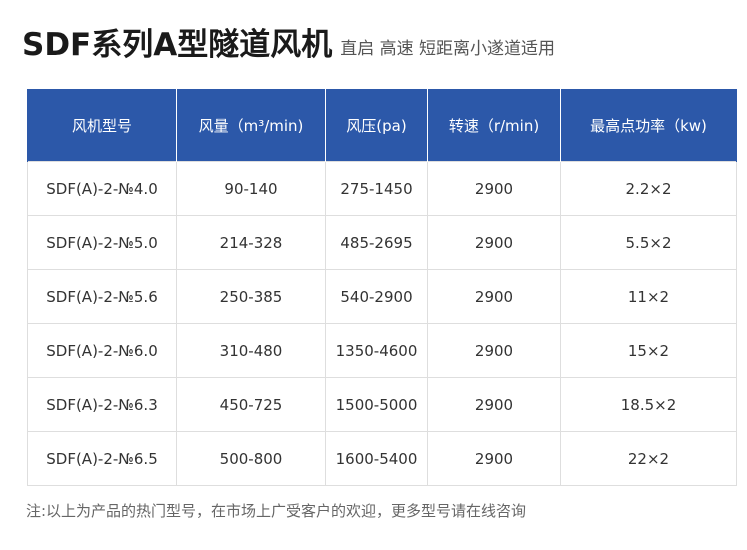 The image size is (747, 550). What do you see at coordinates (376, 125) in the screenshot?
I see `column-header-pressure: 风压(pa)` at bounding box center [376, 125].